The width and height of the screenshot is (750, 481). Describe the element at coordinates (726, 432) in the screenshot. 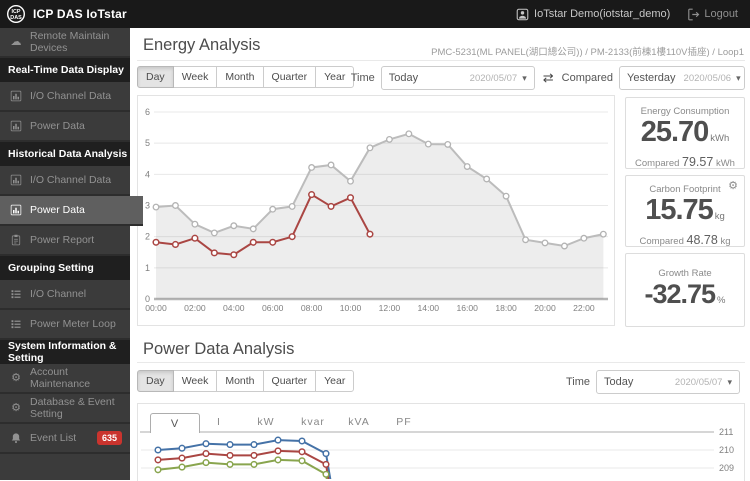

I see `svg-text: 211` at that location.